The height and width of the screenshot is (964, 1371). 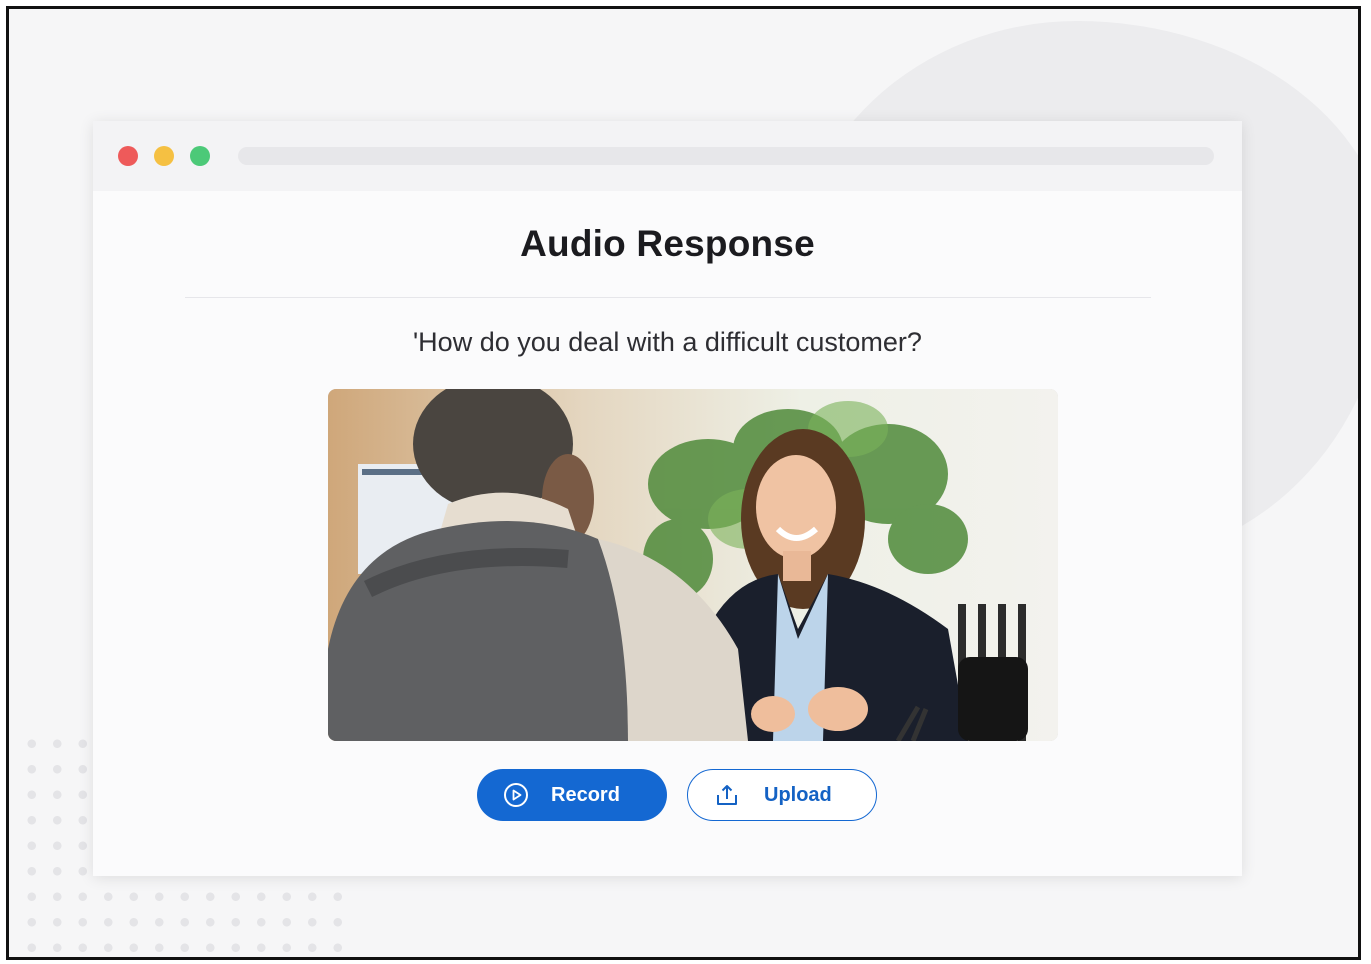 I want to click on close-window-button, so click(x=128, y=156).